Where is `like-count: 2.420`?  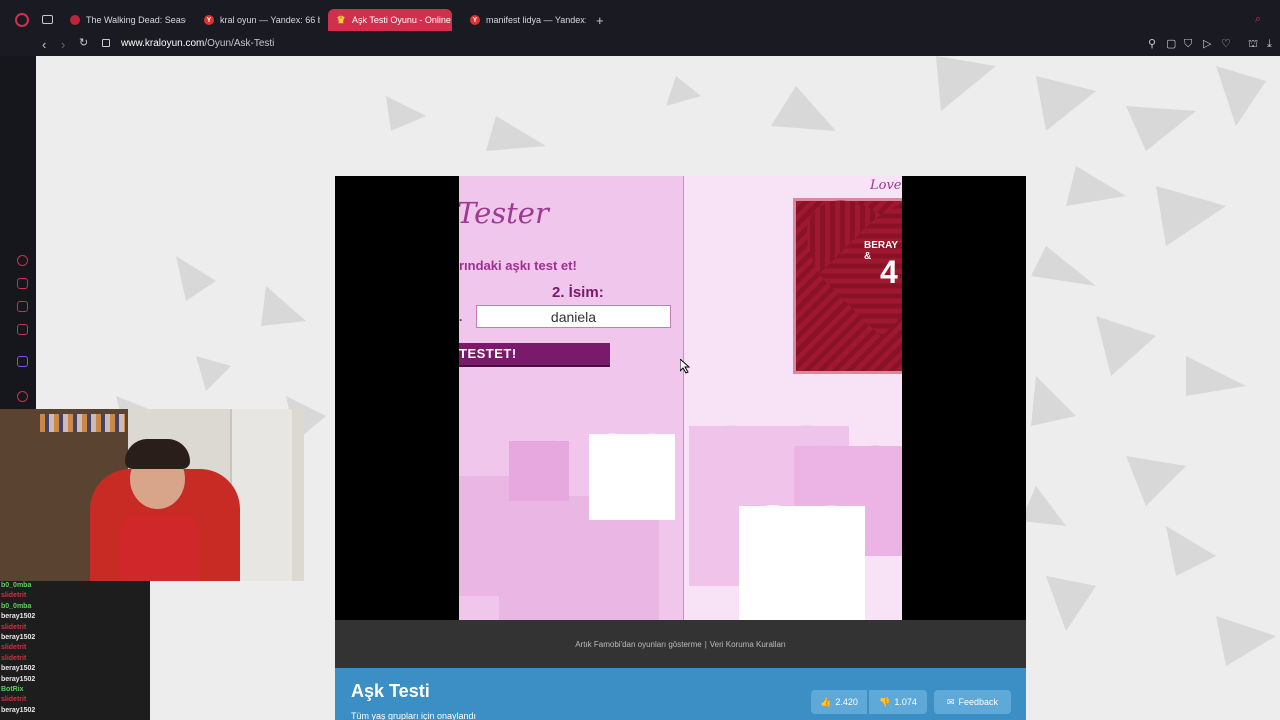 like-count: 2.420 is located at coordinates (846, 702).